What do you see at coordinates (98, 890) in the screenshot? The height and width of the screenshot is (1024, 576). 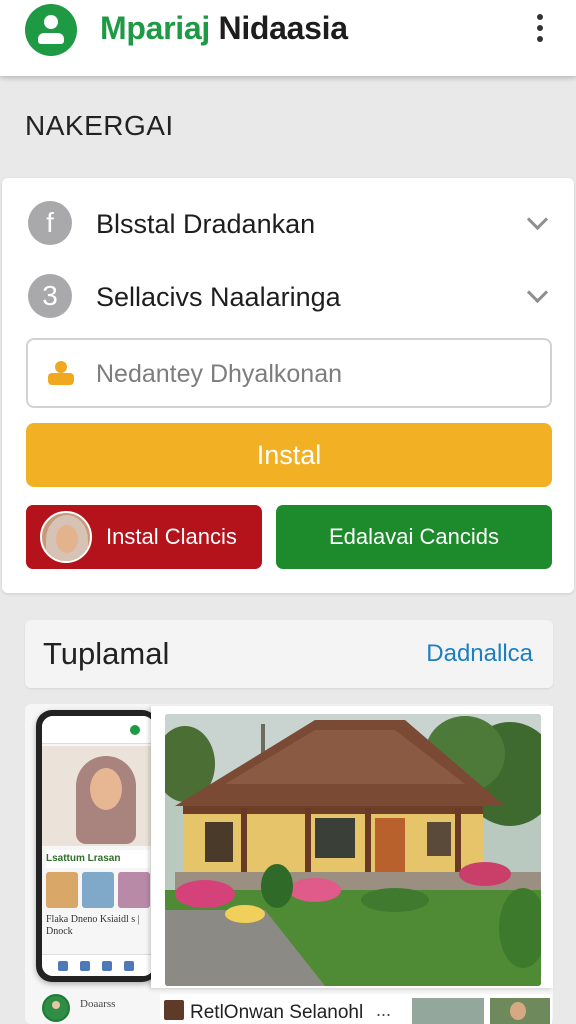 I see `phone-thumbnails` at bounding box center [98, 890].